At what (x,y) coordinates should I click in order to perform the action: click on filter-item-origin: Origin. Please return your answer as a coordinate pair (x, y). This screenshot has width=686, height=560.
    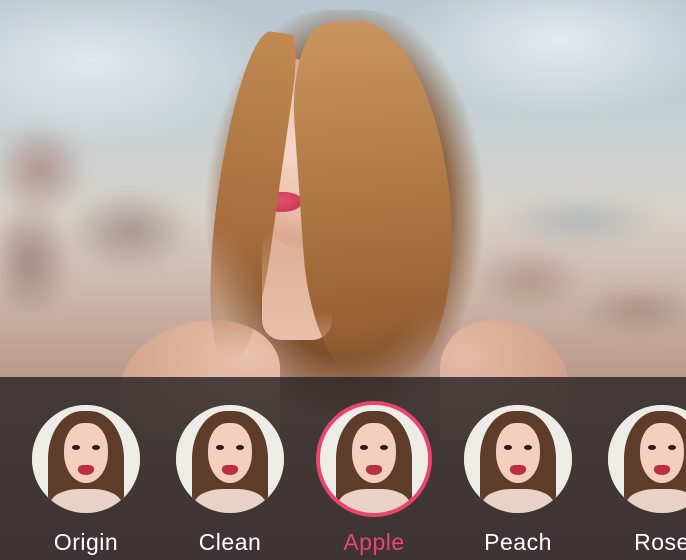
    Looking at the image, I should click on (86, 480).